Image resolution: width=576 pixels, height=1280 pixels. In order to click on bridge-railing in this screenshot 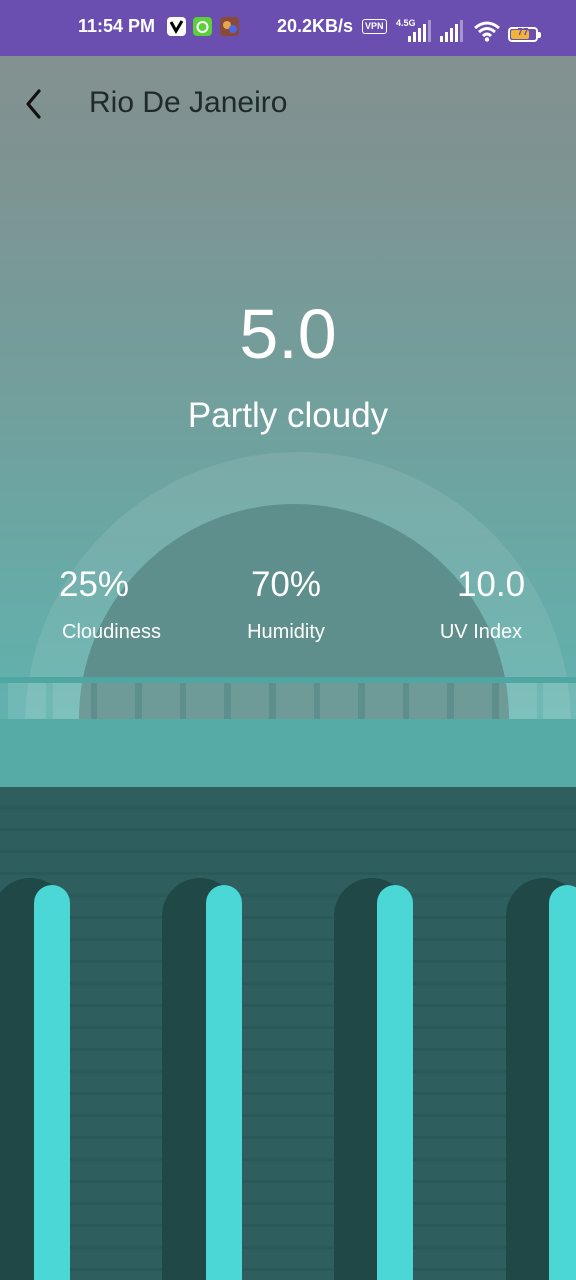, I will do `click(288, 701)`.